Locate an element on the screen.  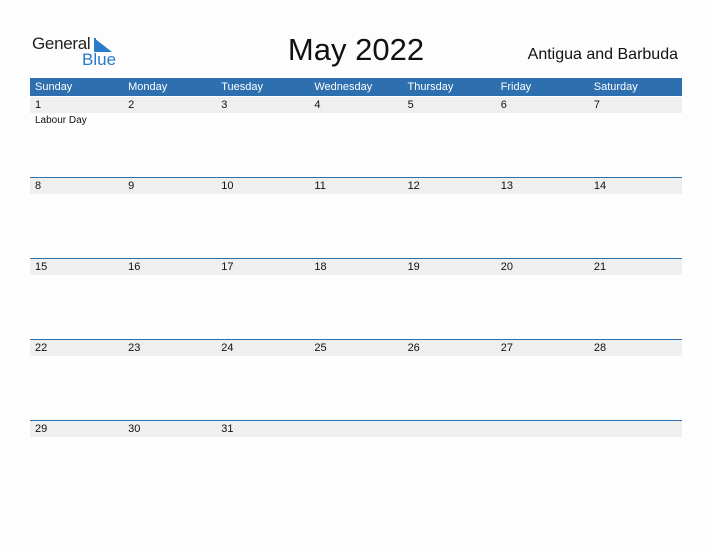
day-number: 4 is located at coordinates (317, 105).